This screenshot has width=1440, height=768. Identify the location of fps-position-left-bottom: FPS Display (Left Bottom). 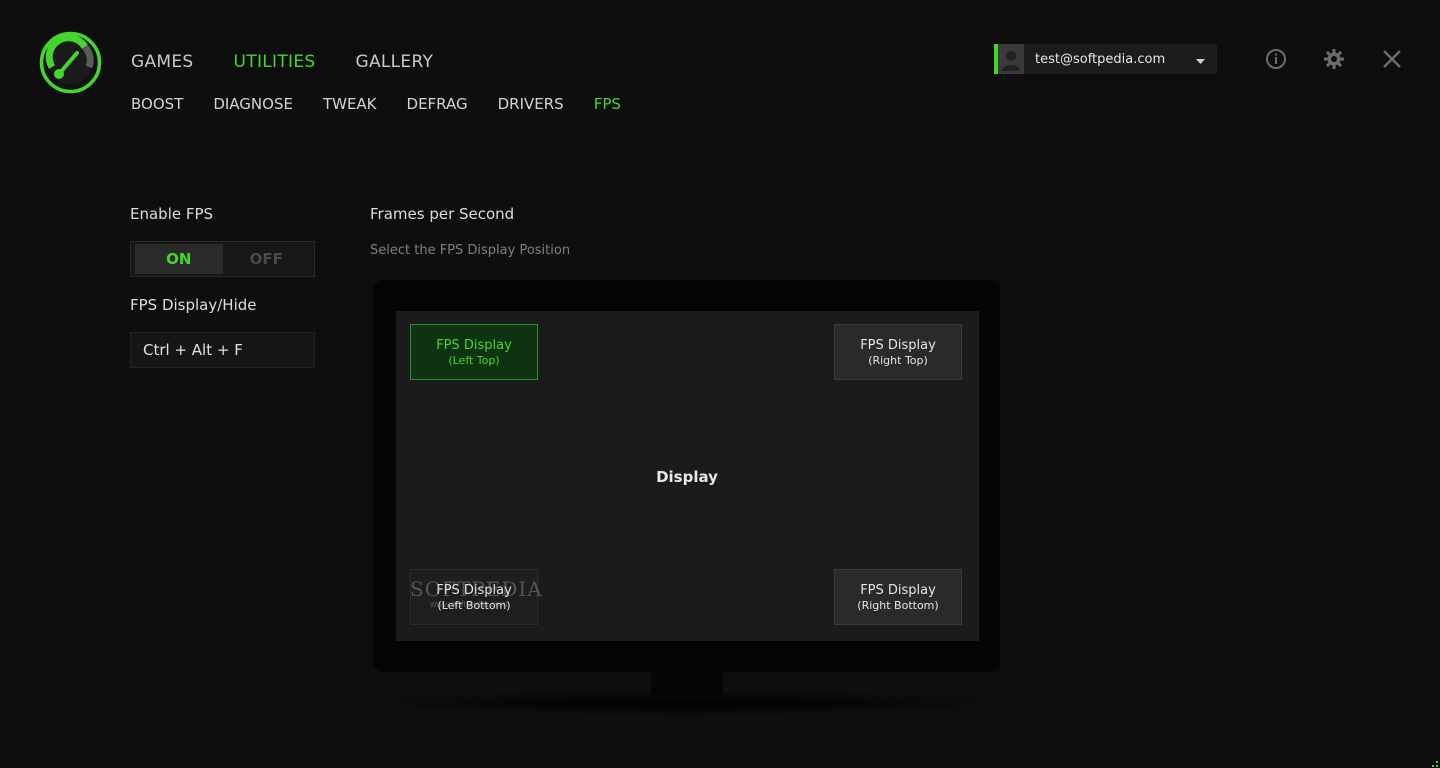
(474, 597).